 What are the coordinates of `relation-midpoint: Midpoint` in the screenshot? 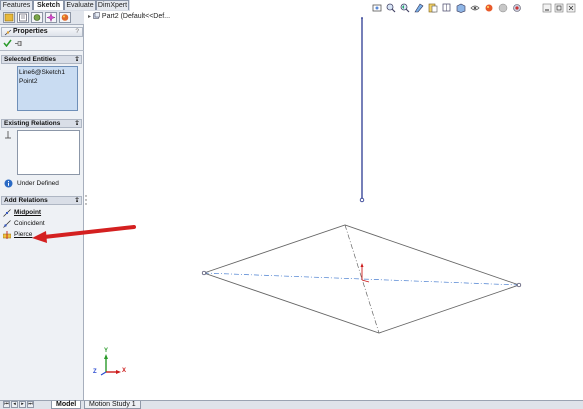 It's located at (41, 213).